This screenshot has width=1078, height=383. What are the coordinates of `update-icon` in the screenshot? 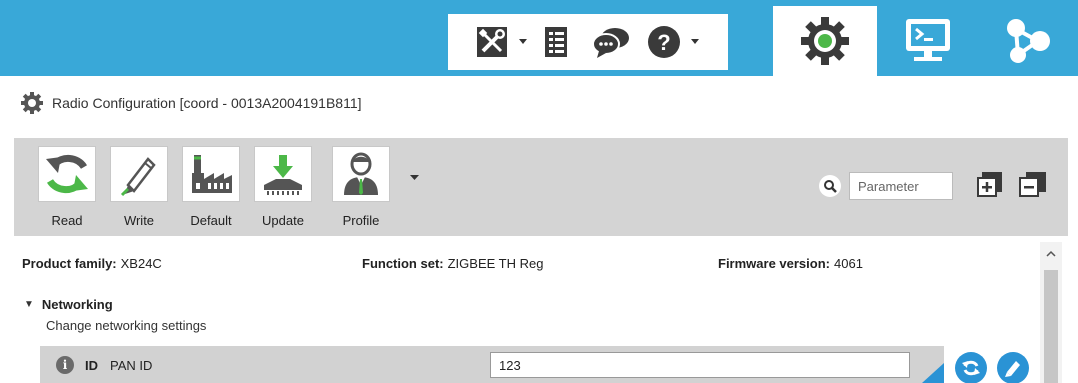 It's located at (283, 175).